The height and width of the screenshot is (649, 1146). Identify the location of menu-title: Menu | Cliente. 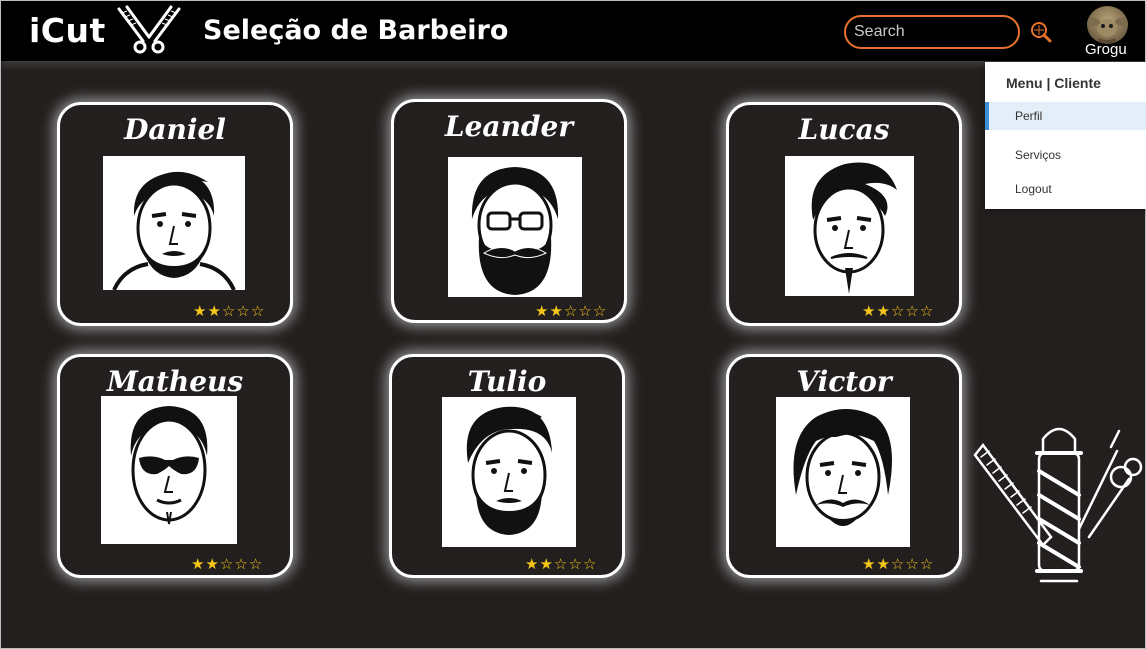
(1053, 83).